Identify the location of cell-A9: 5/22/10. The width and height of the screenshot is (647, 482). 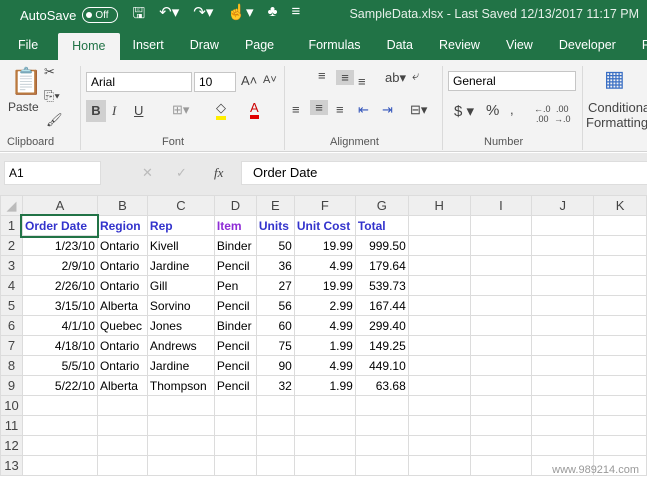
(59, 385).